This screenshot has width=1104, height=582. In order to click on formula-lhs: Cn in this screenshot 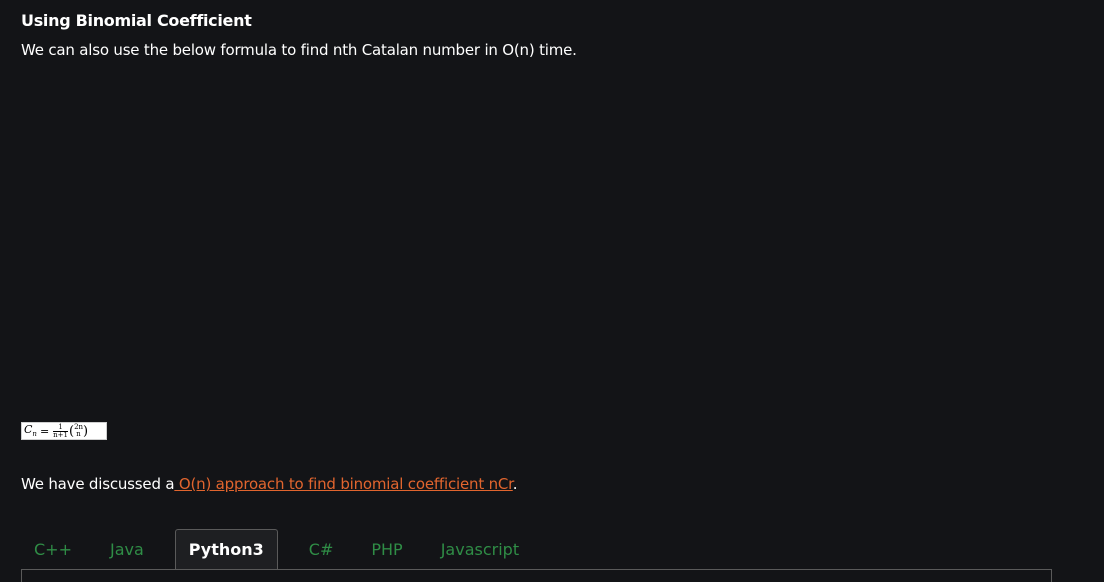, I will do `click(30, 431)`.